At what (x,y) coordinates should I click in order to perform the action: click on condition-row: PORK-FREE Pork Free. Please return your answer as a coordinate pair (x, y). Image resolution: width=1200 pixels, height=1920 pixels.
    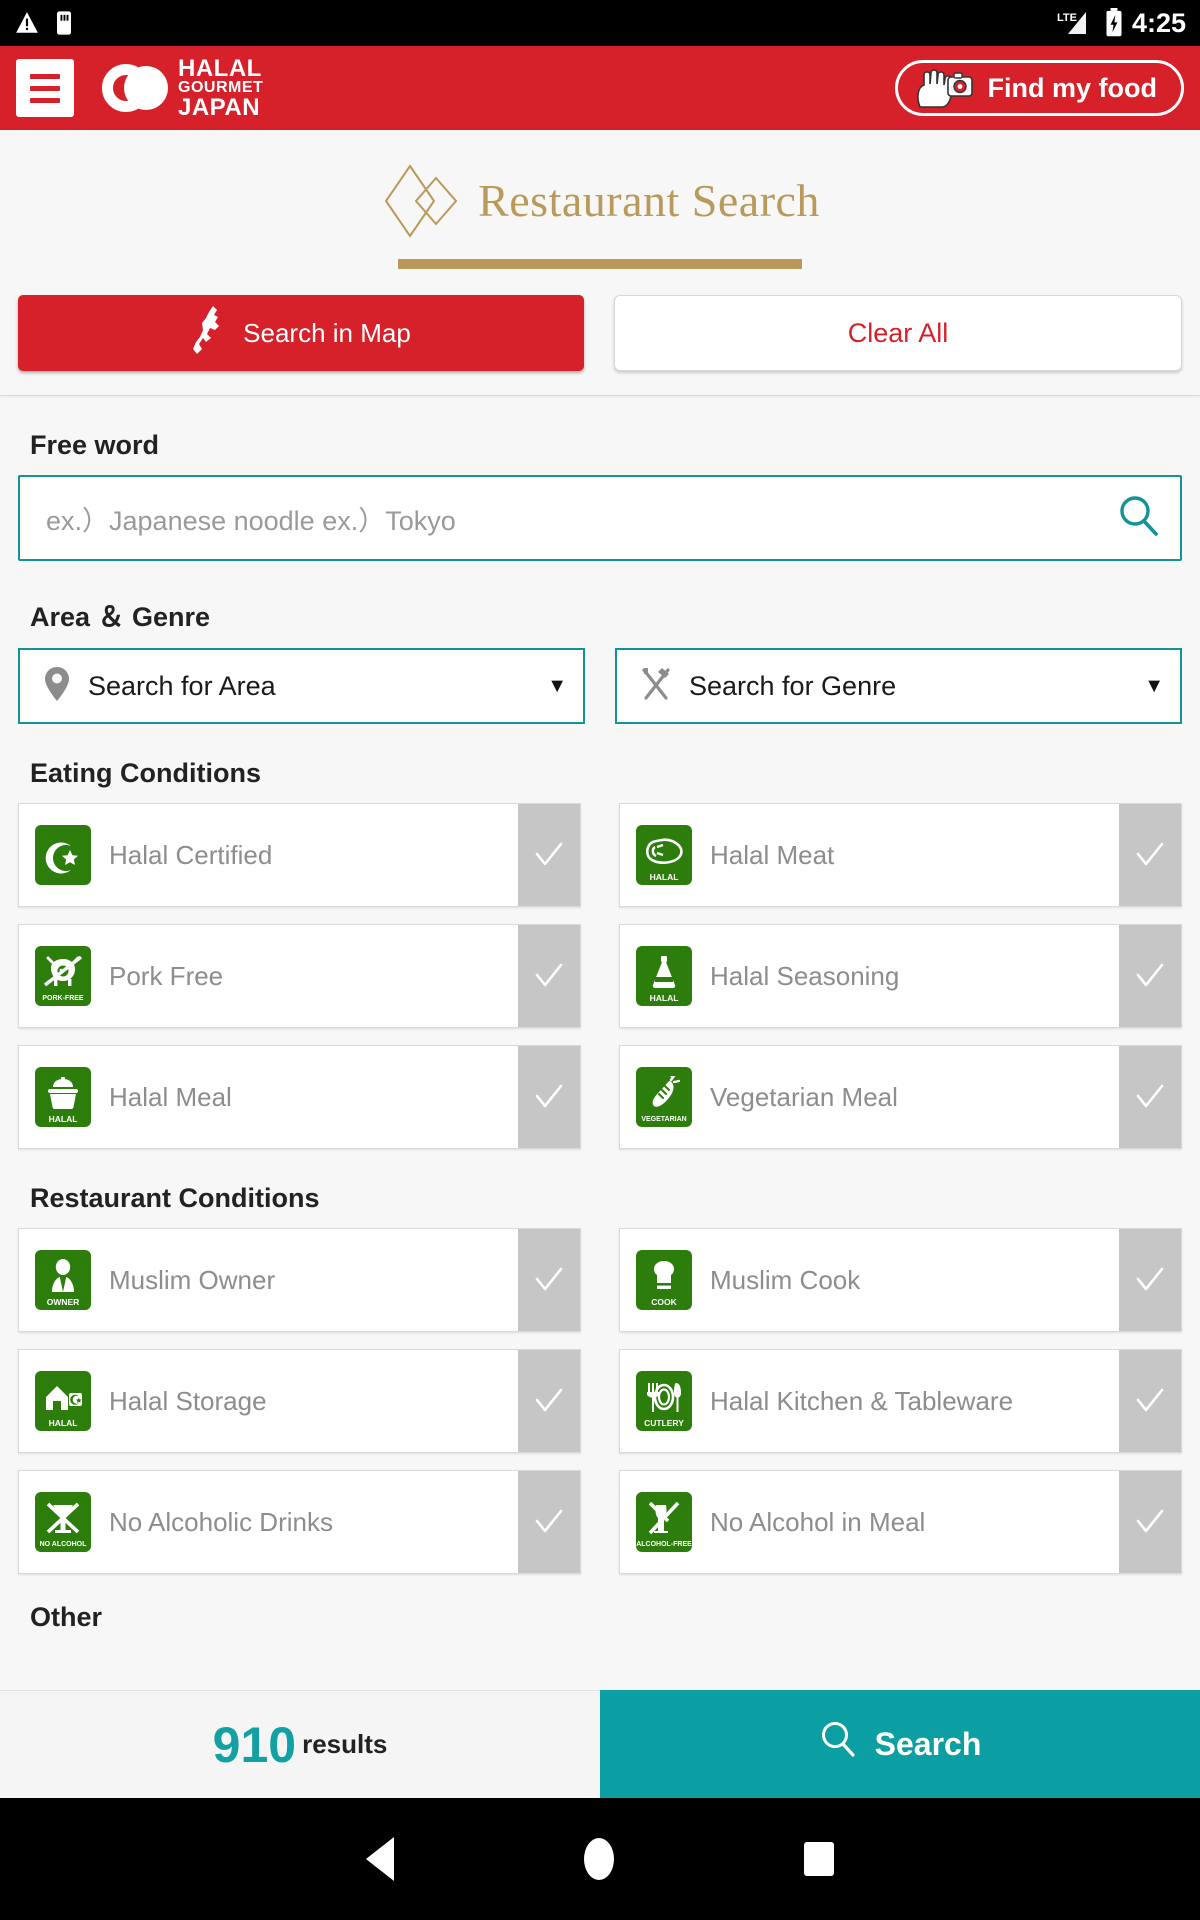
    Looking at the image, I should click on (299, 976).